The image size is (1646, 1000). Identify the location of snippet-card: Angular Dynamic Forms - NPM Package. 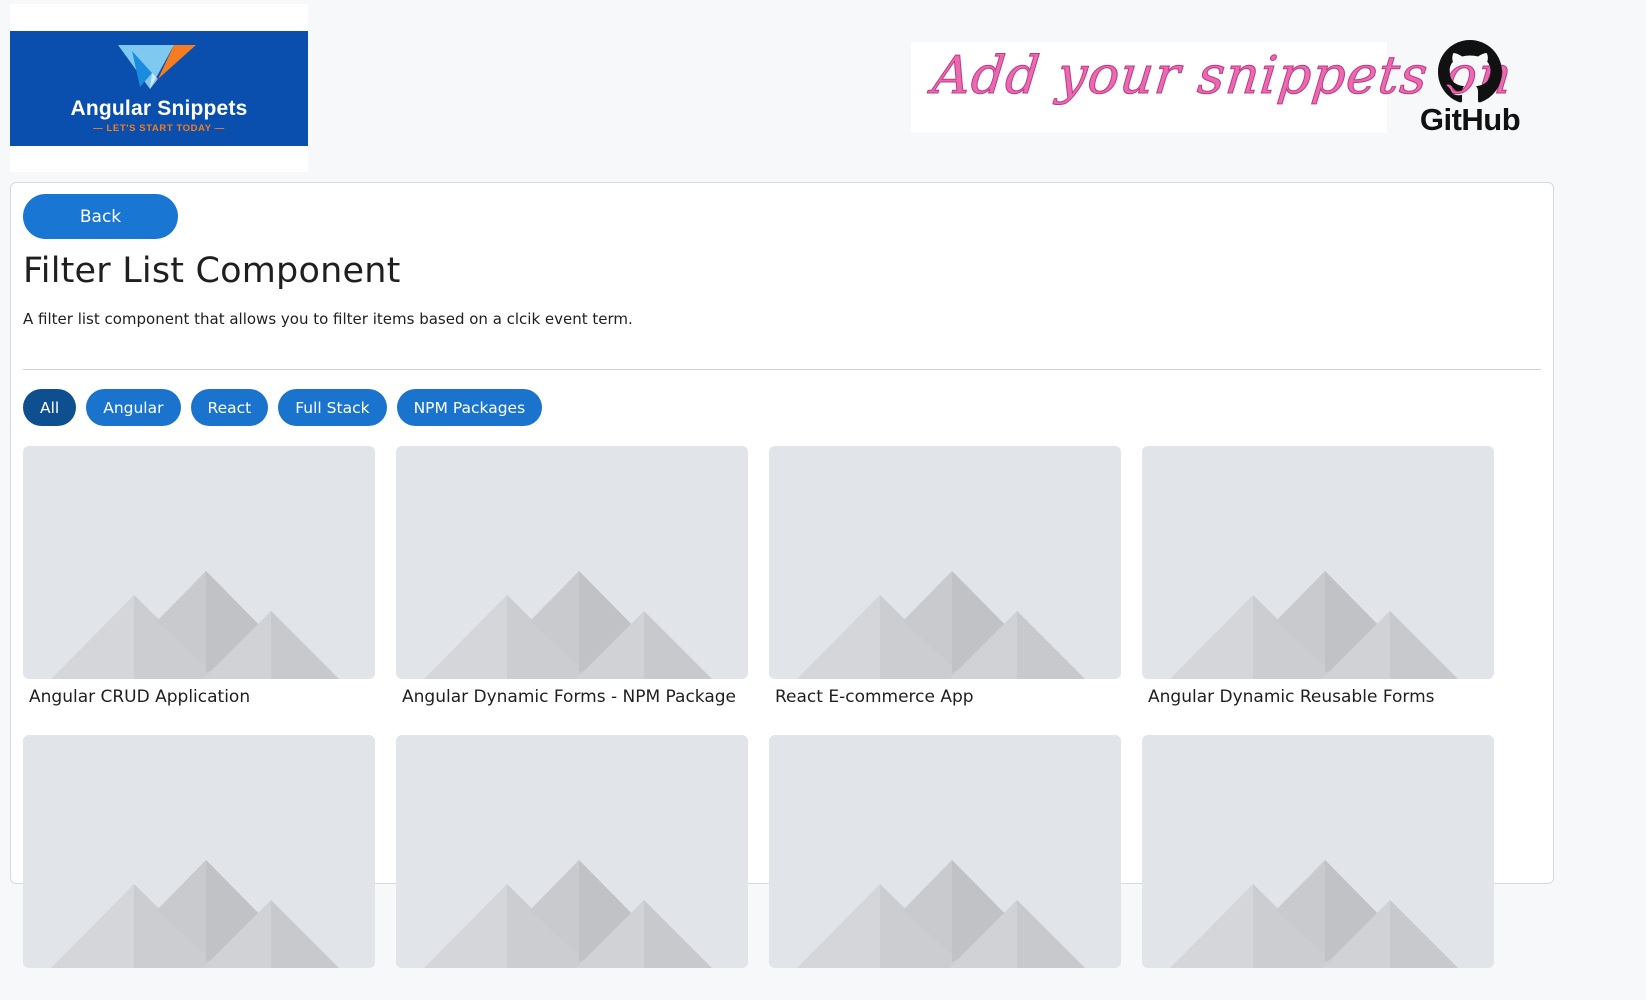
(572, 578).